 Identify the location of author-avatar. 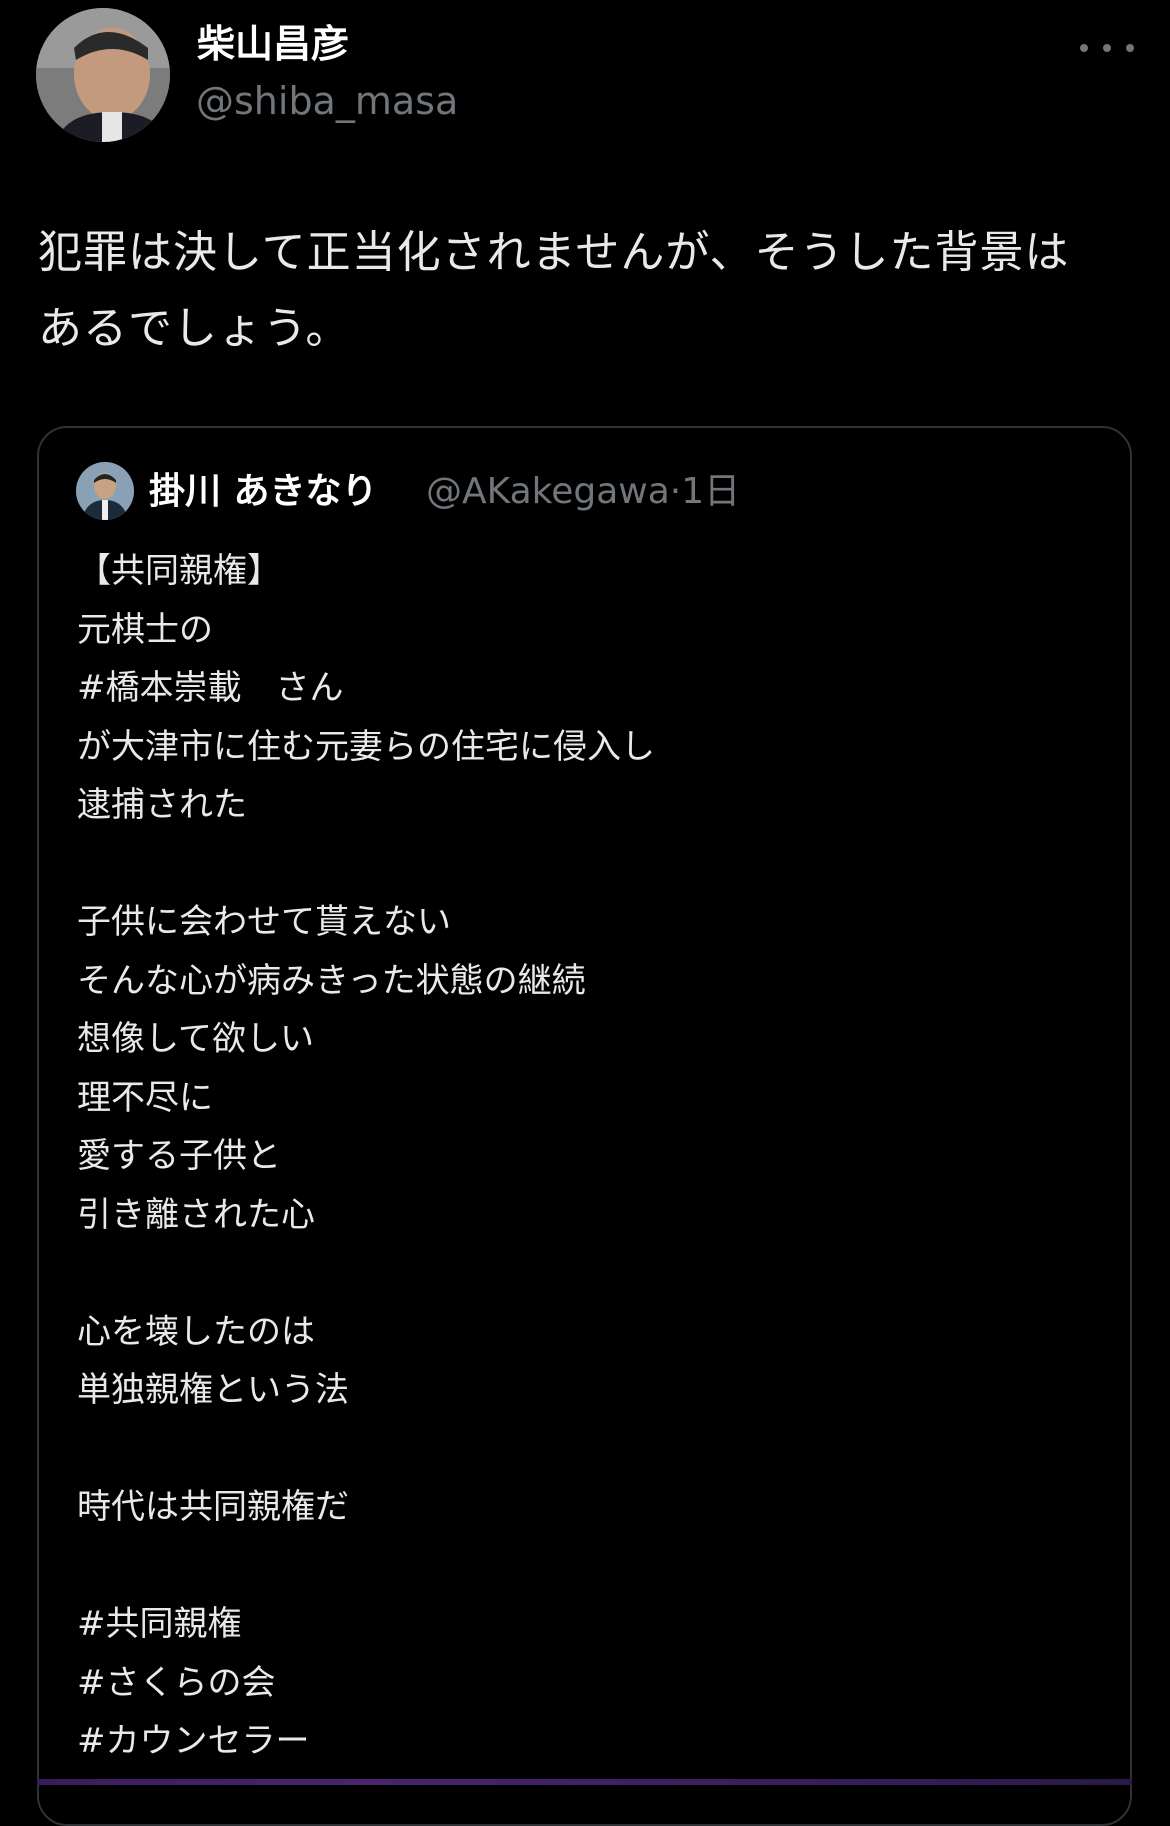
(103, 75).